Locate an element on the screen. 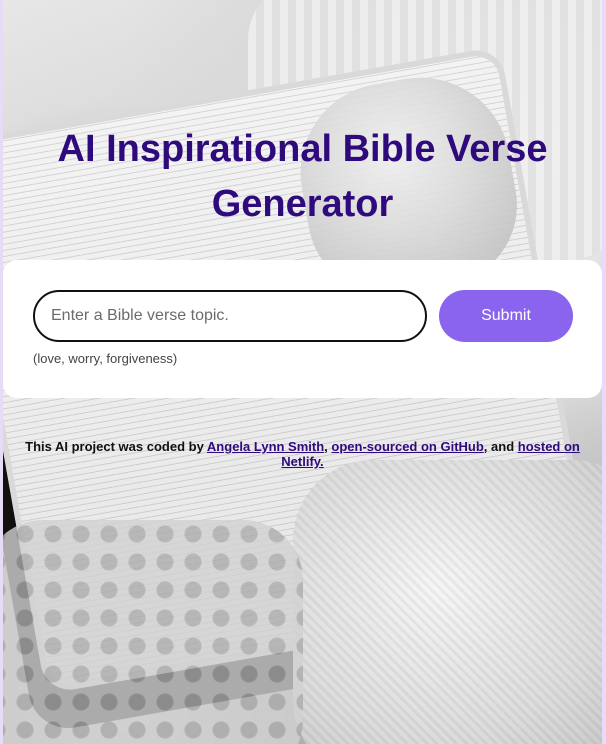 The width and height of the screenshot is (606, 744). submit-button: Submit is located at coordinates (506, 316).